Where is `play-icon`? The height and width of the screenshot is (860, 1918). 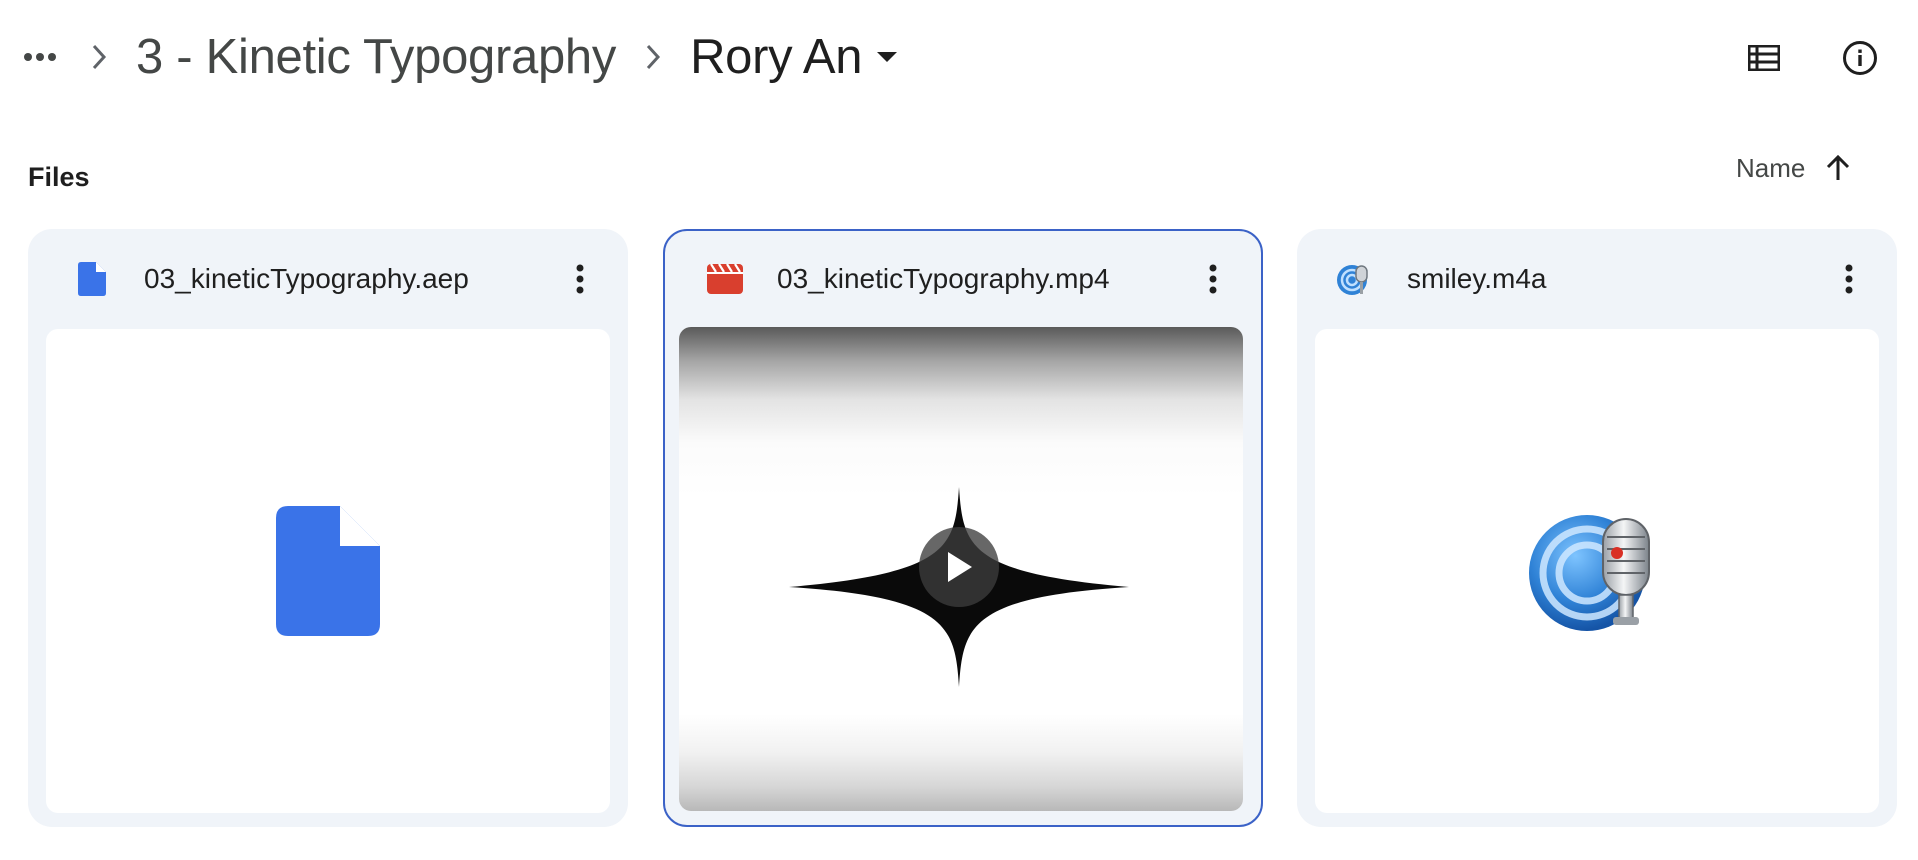
play-icon is located at coordinates (960, 567).